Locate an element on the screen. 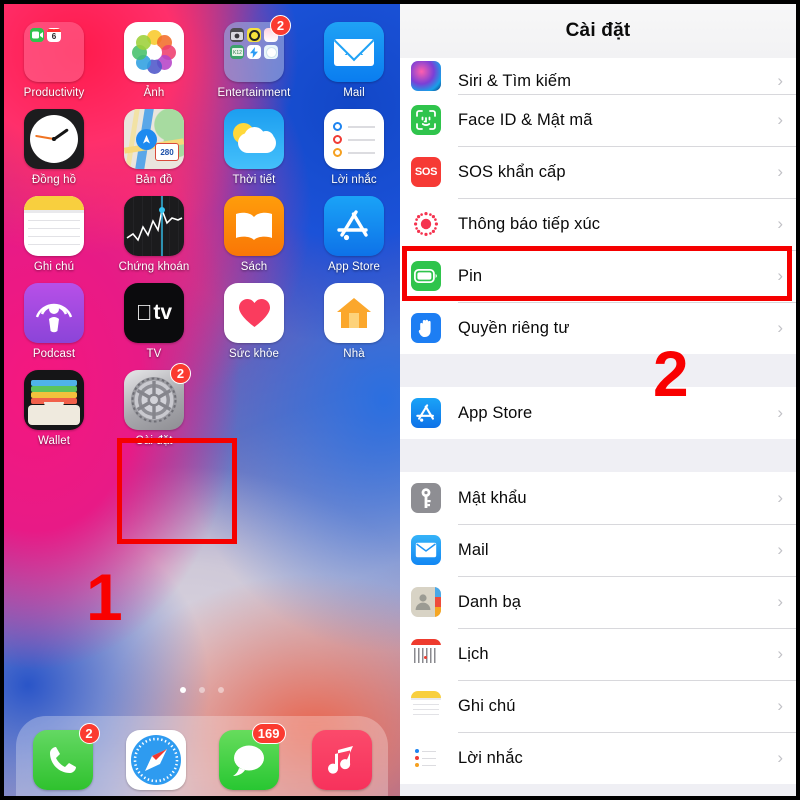 The width and height of the screenshot is (800, 800). clock-icon is located at coordinates (54, 139).